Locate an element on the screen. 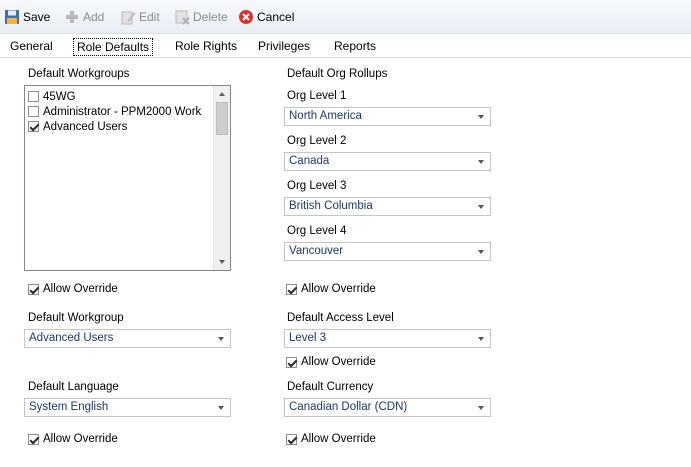 The width and height of the screenshot is (691, 467). default-access-level-value: Level 3 is located at coordinates (308, 338).